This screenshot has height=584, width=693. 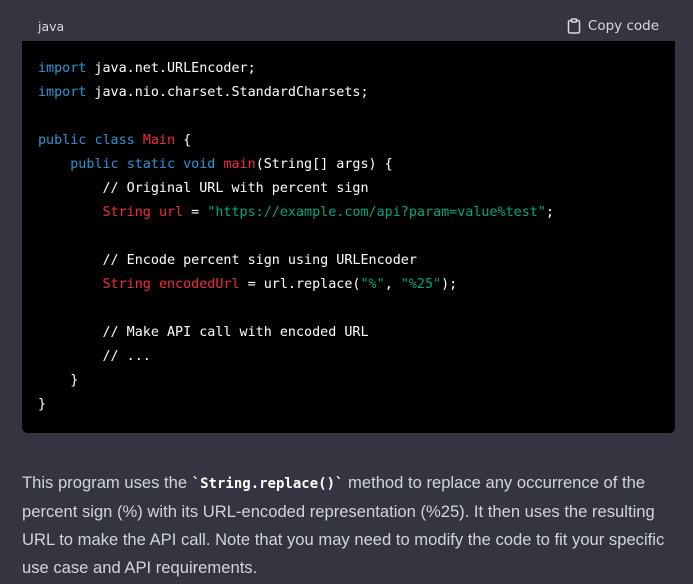 What do you see at coordinates (227, 92) in the screenshot?
I see `code-token: java.nio.charset.StandardCharsets;` at bounding box center [227, 92].